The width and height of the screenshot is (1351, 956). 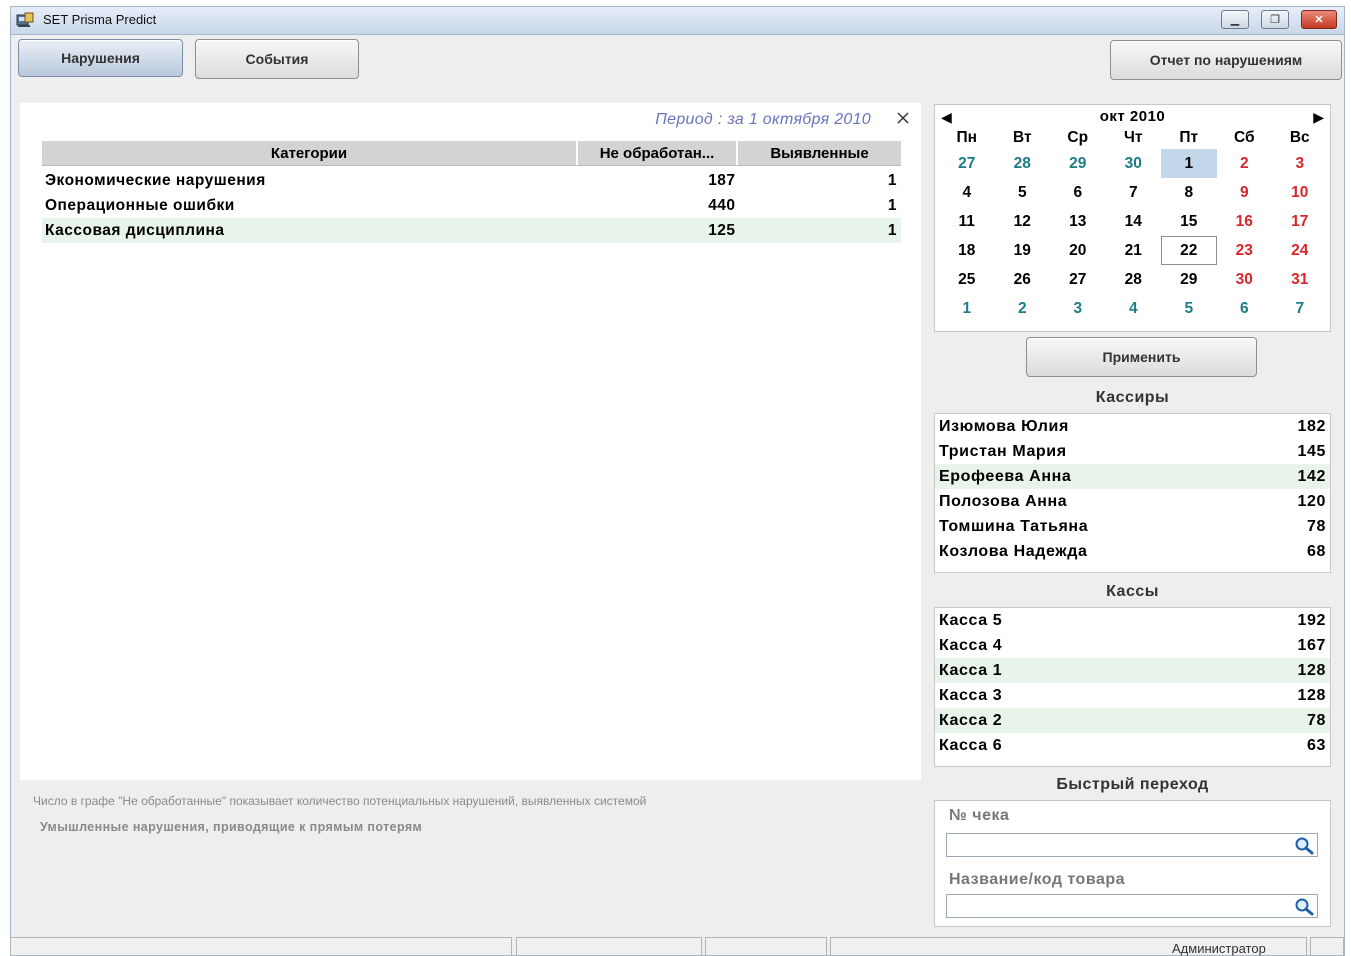 What do you see at coordinates (1311, 695) in the screenshot?
I see `register-count: 128` at bounding box center [1311, 695].